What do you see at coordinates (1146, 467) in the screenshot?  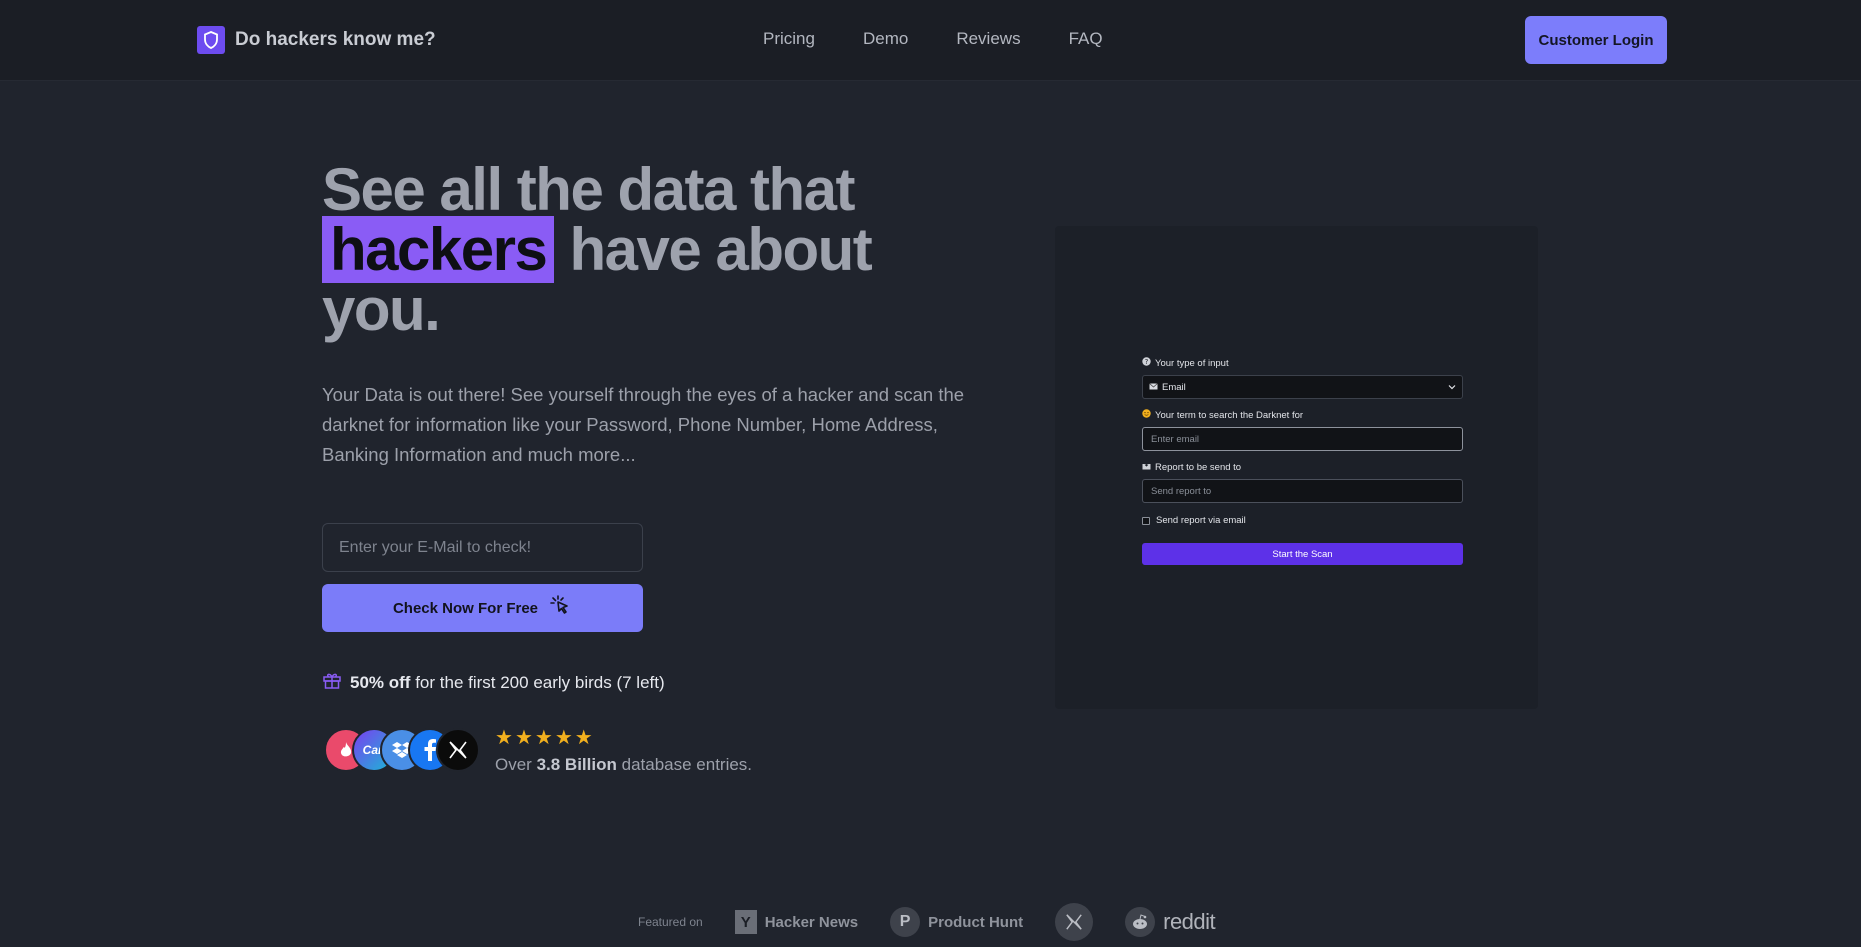 I see `inbox-icon` at bounding box center [1146, 467].